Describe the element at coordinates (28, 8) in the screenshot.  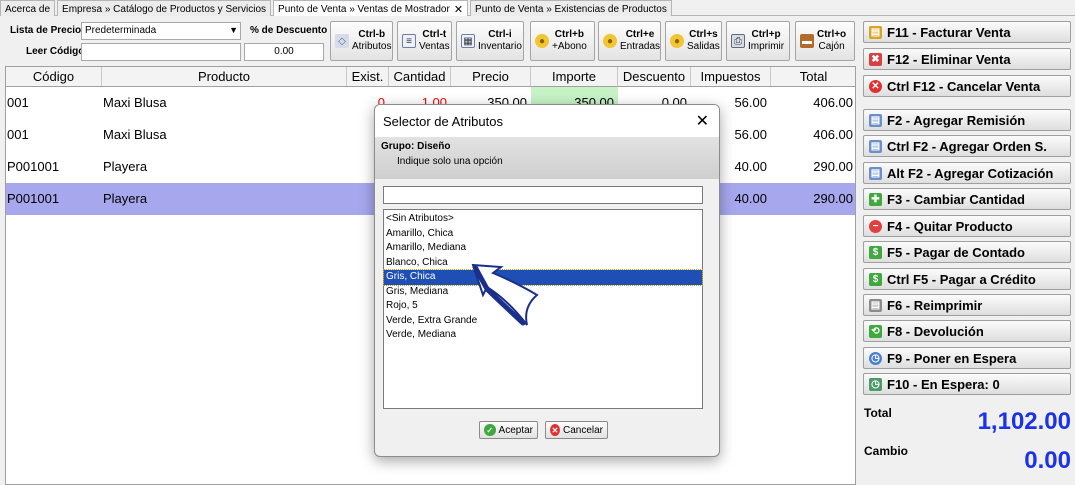
I see `tab-acerca-de: Acerca de` at that location.